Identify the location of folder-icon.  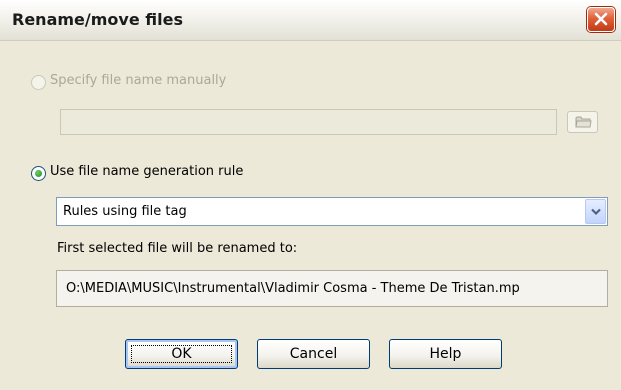
(583, 122).